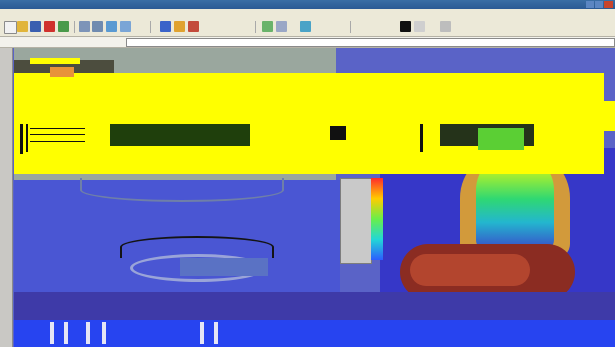  Describe the element at coordinates (370, 42) in the screenshot. I see `command-input` at that location.